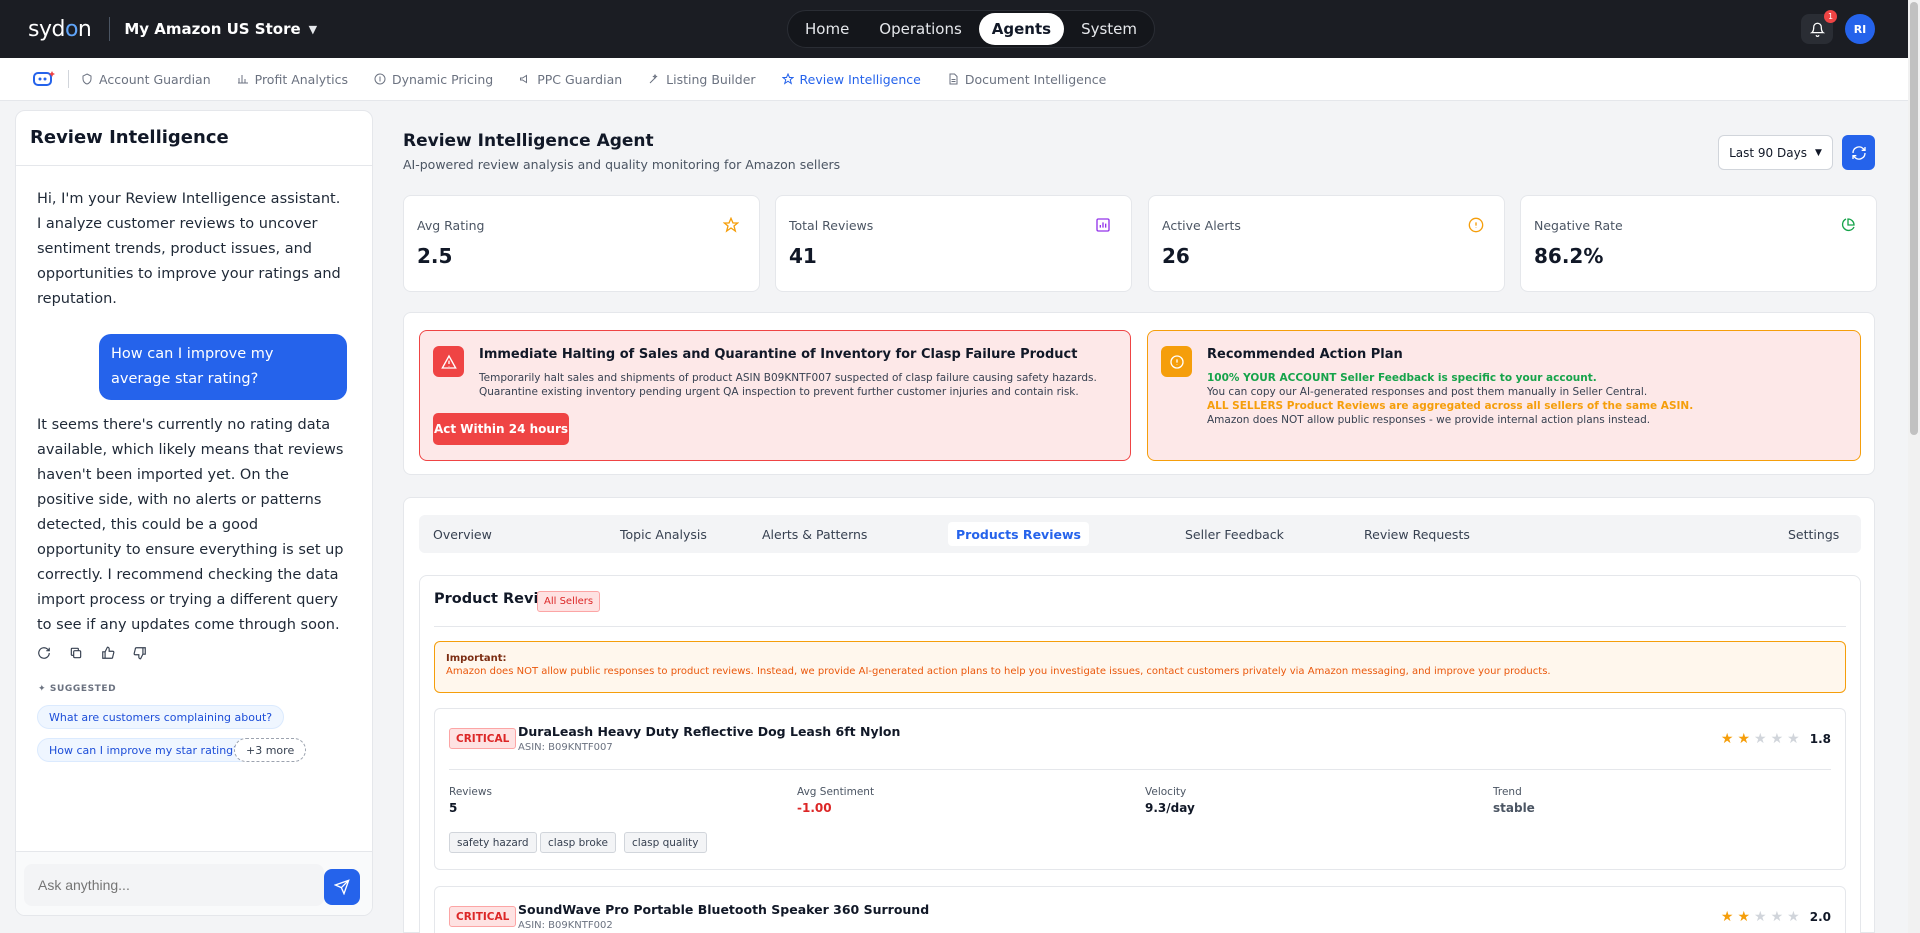 The width and height of the screenshot is (1920, 933). I want to click on tab-review-requests: Review Requests, so click(1417, 534).